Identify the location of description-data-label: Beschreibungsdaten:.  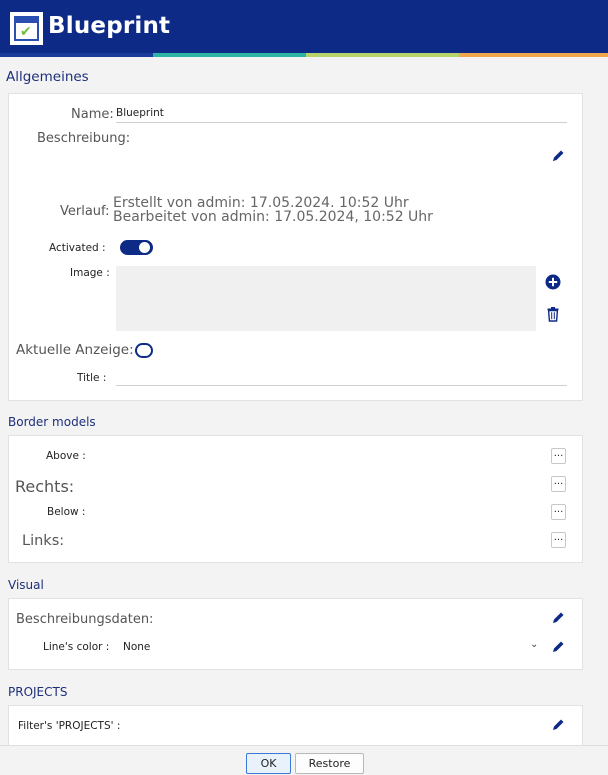
(85, 619).